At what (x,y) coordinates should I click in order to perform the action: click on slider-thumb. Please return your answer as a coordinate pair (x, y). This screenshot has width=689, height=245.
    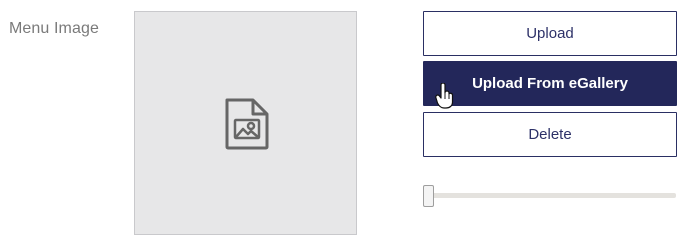
    Looking at the image, I should click on (428, 196).